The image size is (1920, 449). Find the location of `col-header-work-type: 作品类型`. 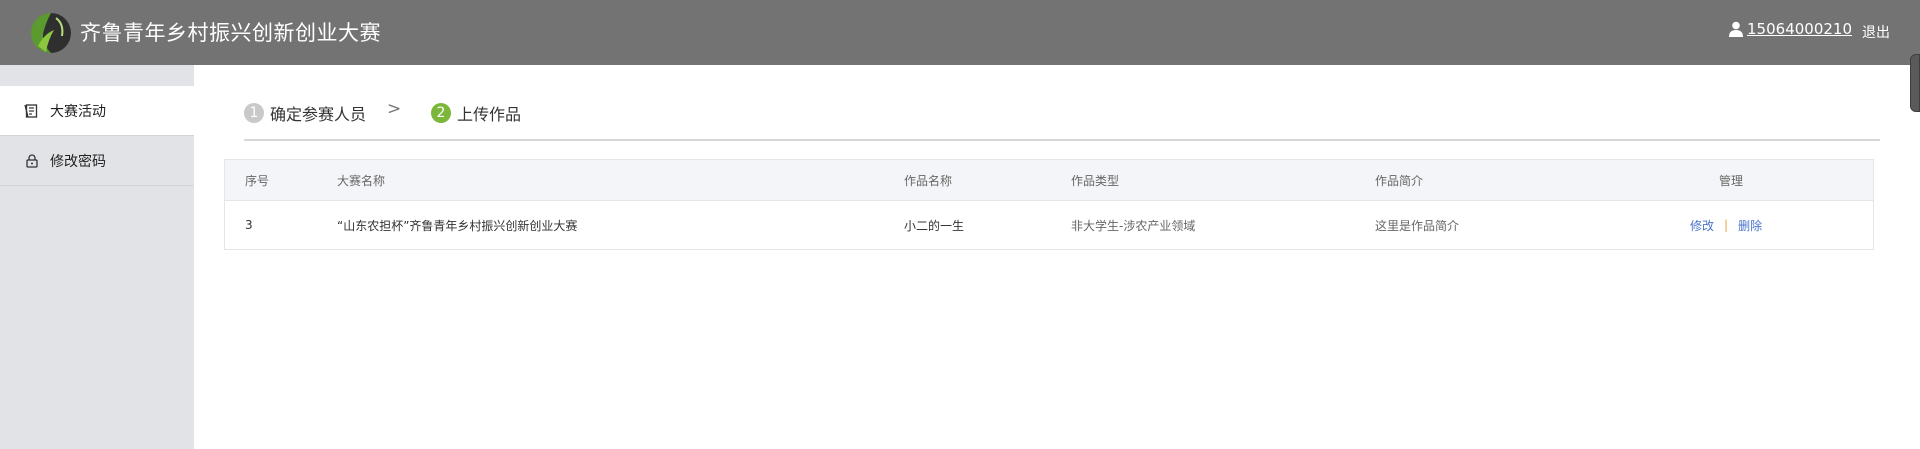

col-header-work-type: 作品类型 is located at coordinates (1095, 180).